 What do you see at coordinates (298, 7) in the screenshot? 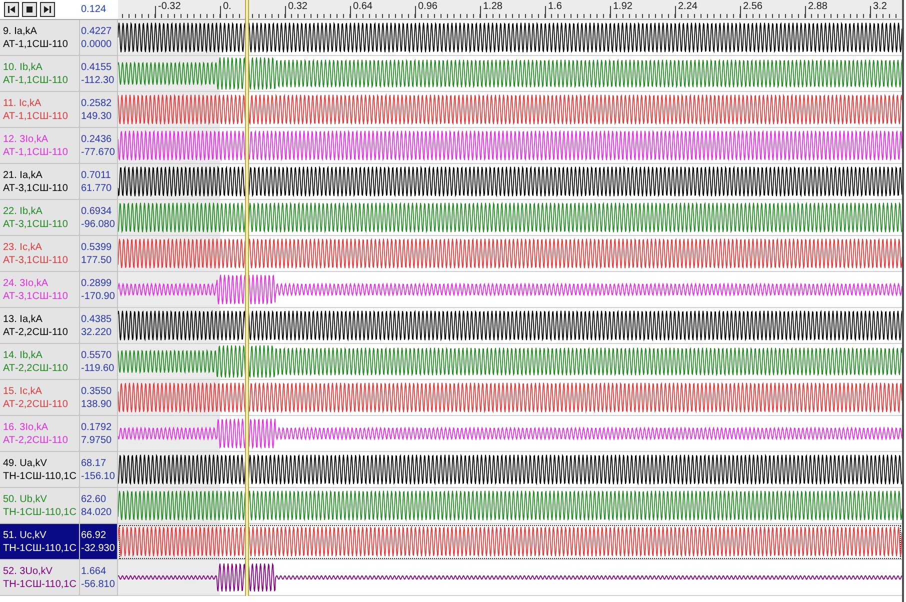
I see `axis-label: 0.32` at bounding box center [298, 7].